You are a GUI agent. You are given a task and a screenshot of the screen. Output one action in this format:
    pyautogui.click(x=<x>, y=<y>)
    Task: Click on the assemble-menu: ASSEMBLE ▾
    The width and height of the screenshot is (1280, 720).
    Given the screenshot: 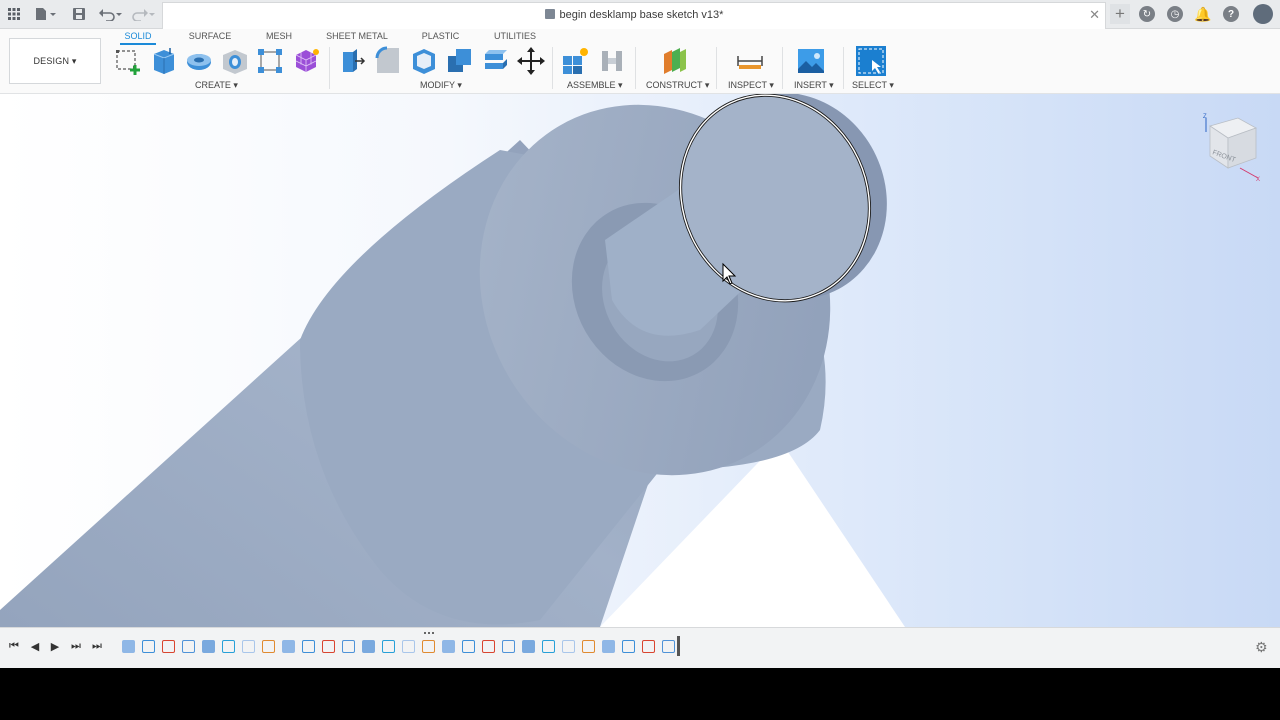 What is the action you would take?
    pyautogui.click(x=595, y=85)
    